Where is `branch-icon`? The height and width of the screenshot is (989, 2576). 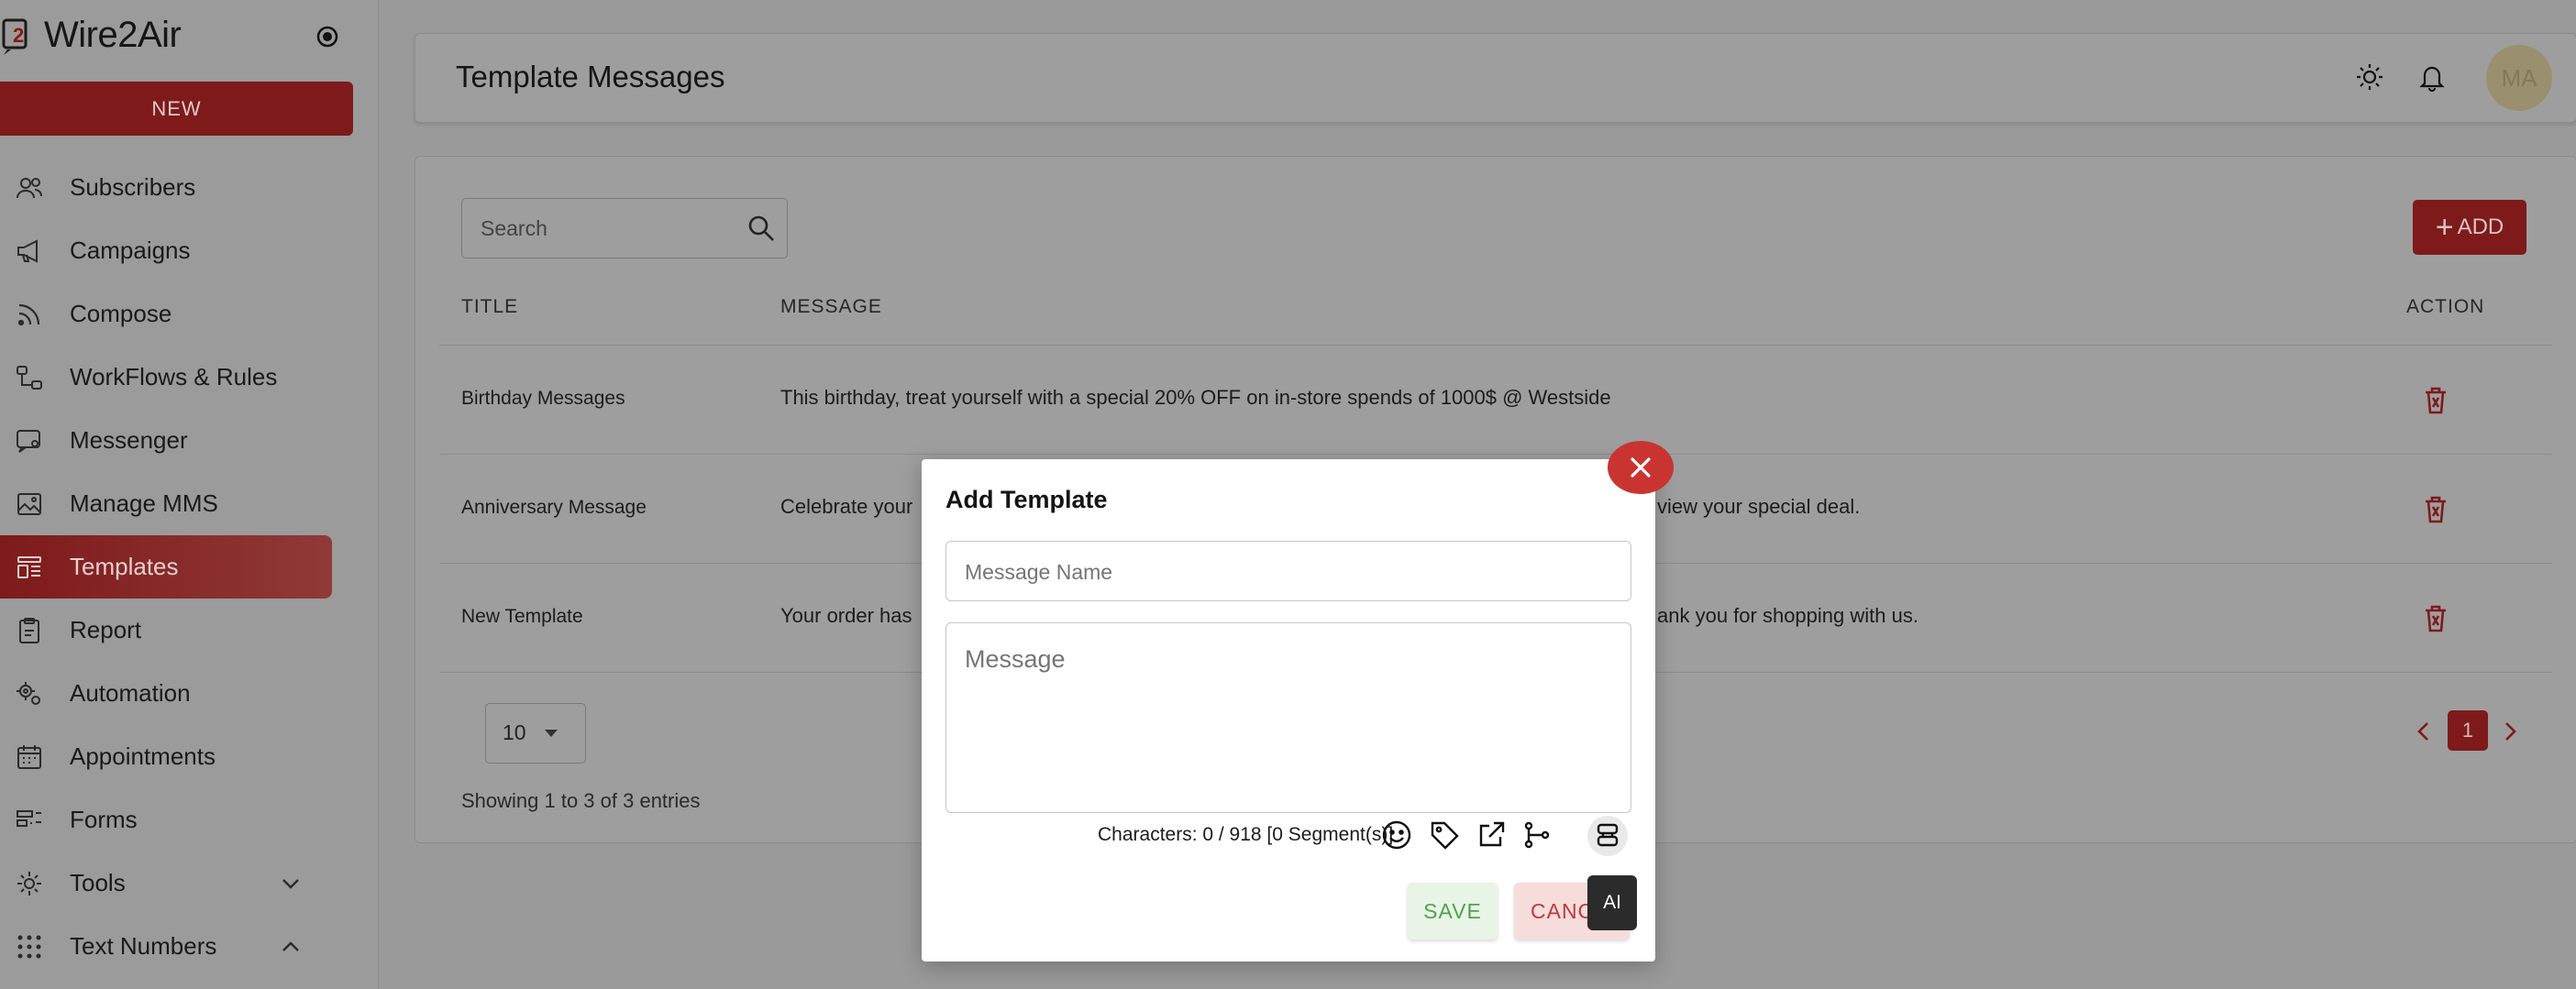
branch-icon is located at coordinates (1536, 835).